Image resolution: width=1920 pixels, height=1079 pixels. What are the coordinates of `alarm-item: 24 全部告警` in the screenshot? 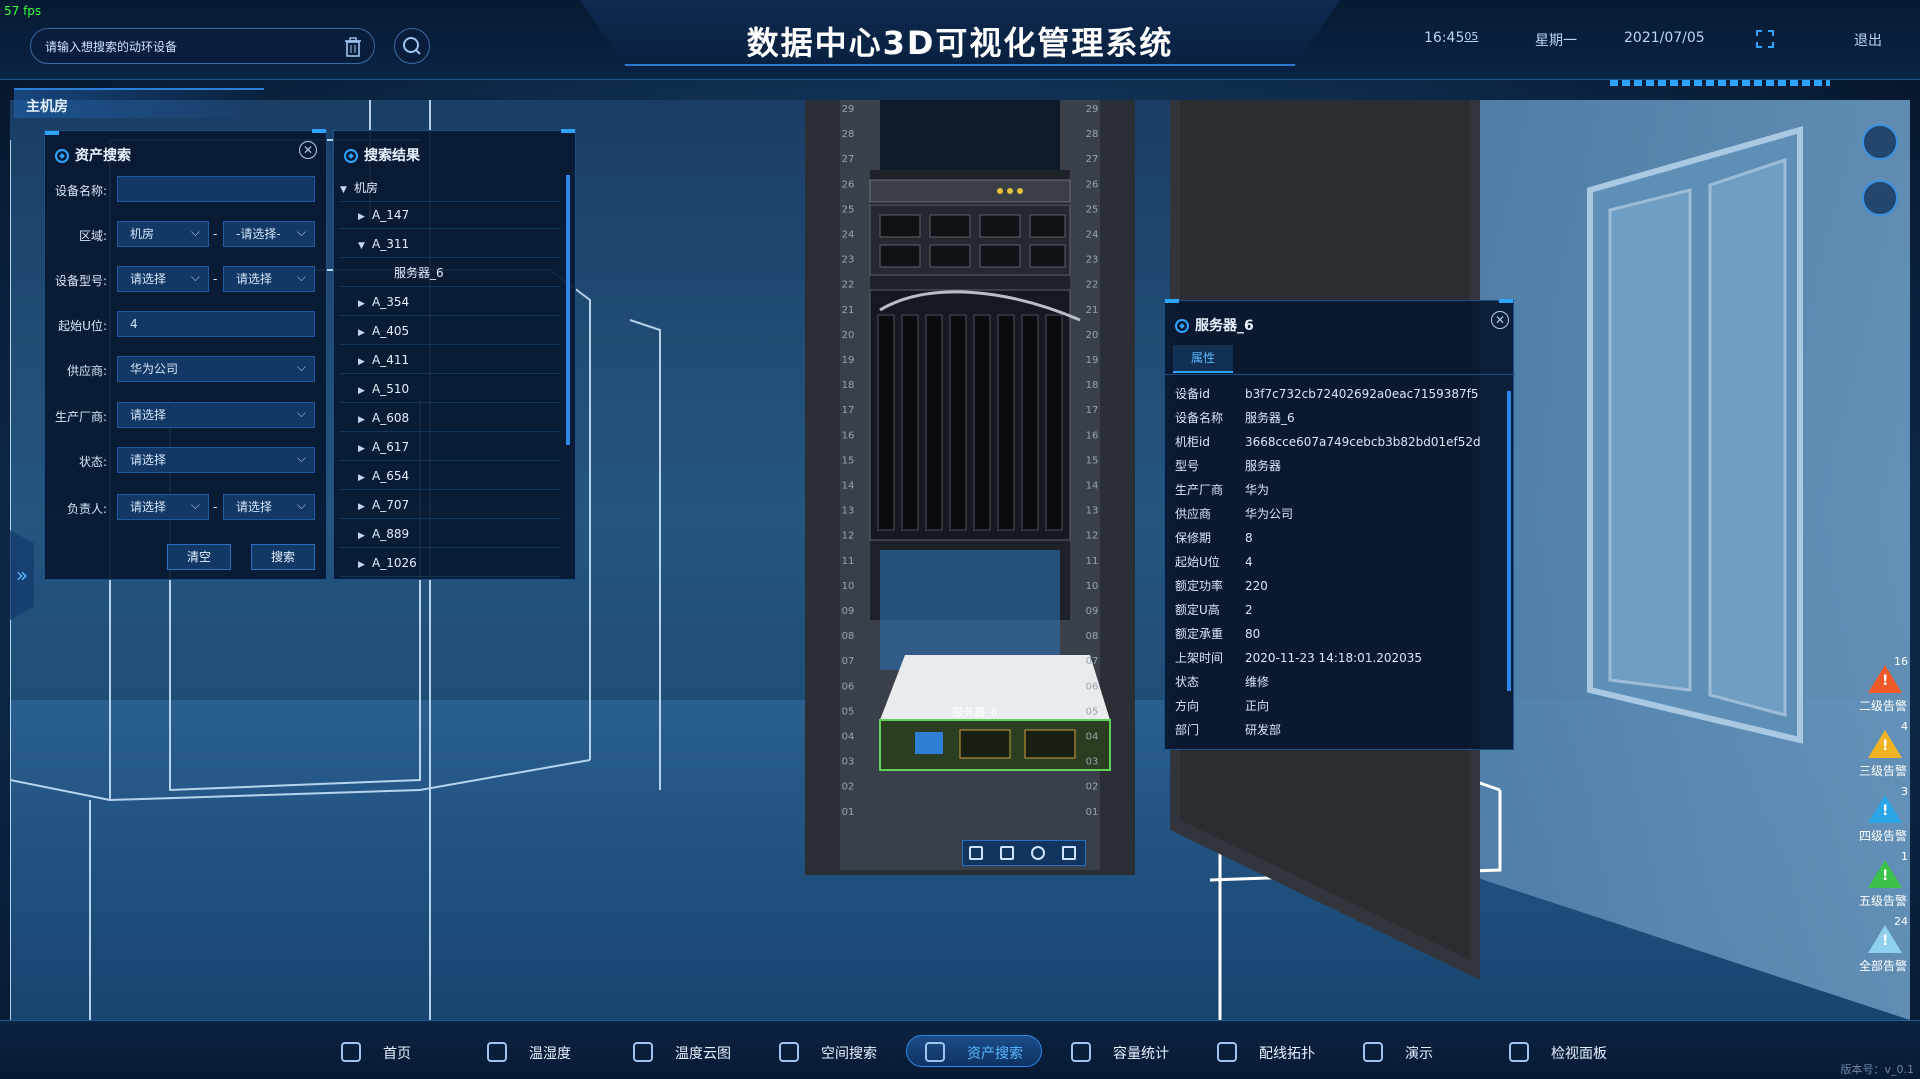 It's located at (1883, 945).